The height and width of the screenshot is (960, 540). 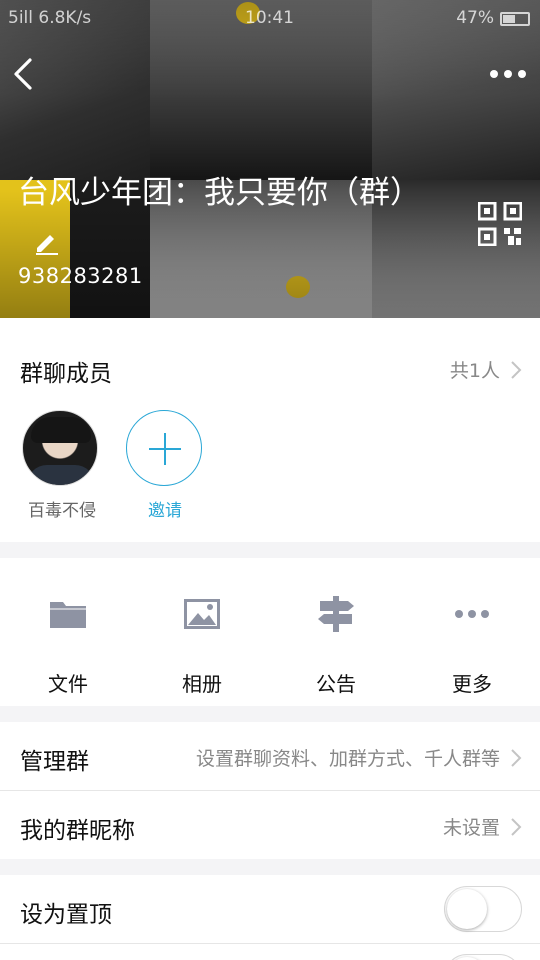 What do you see at coordinates (270, 952) in the screenshot?
I see `next-setting-row` at bounding box center [270, 952].